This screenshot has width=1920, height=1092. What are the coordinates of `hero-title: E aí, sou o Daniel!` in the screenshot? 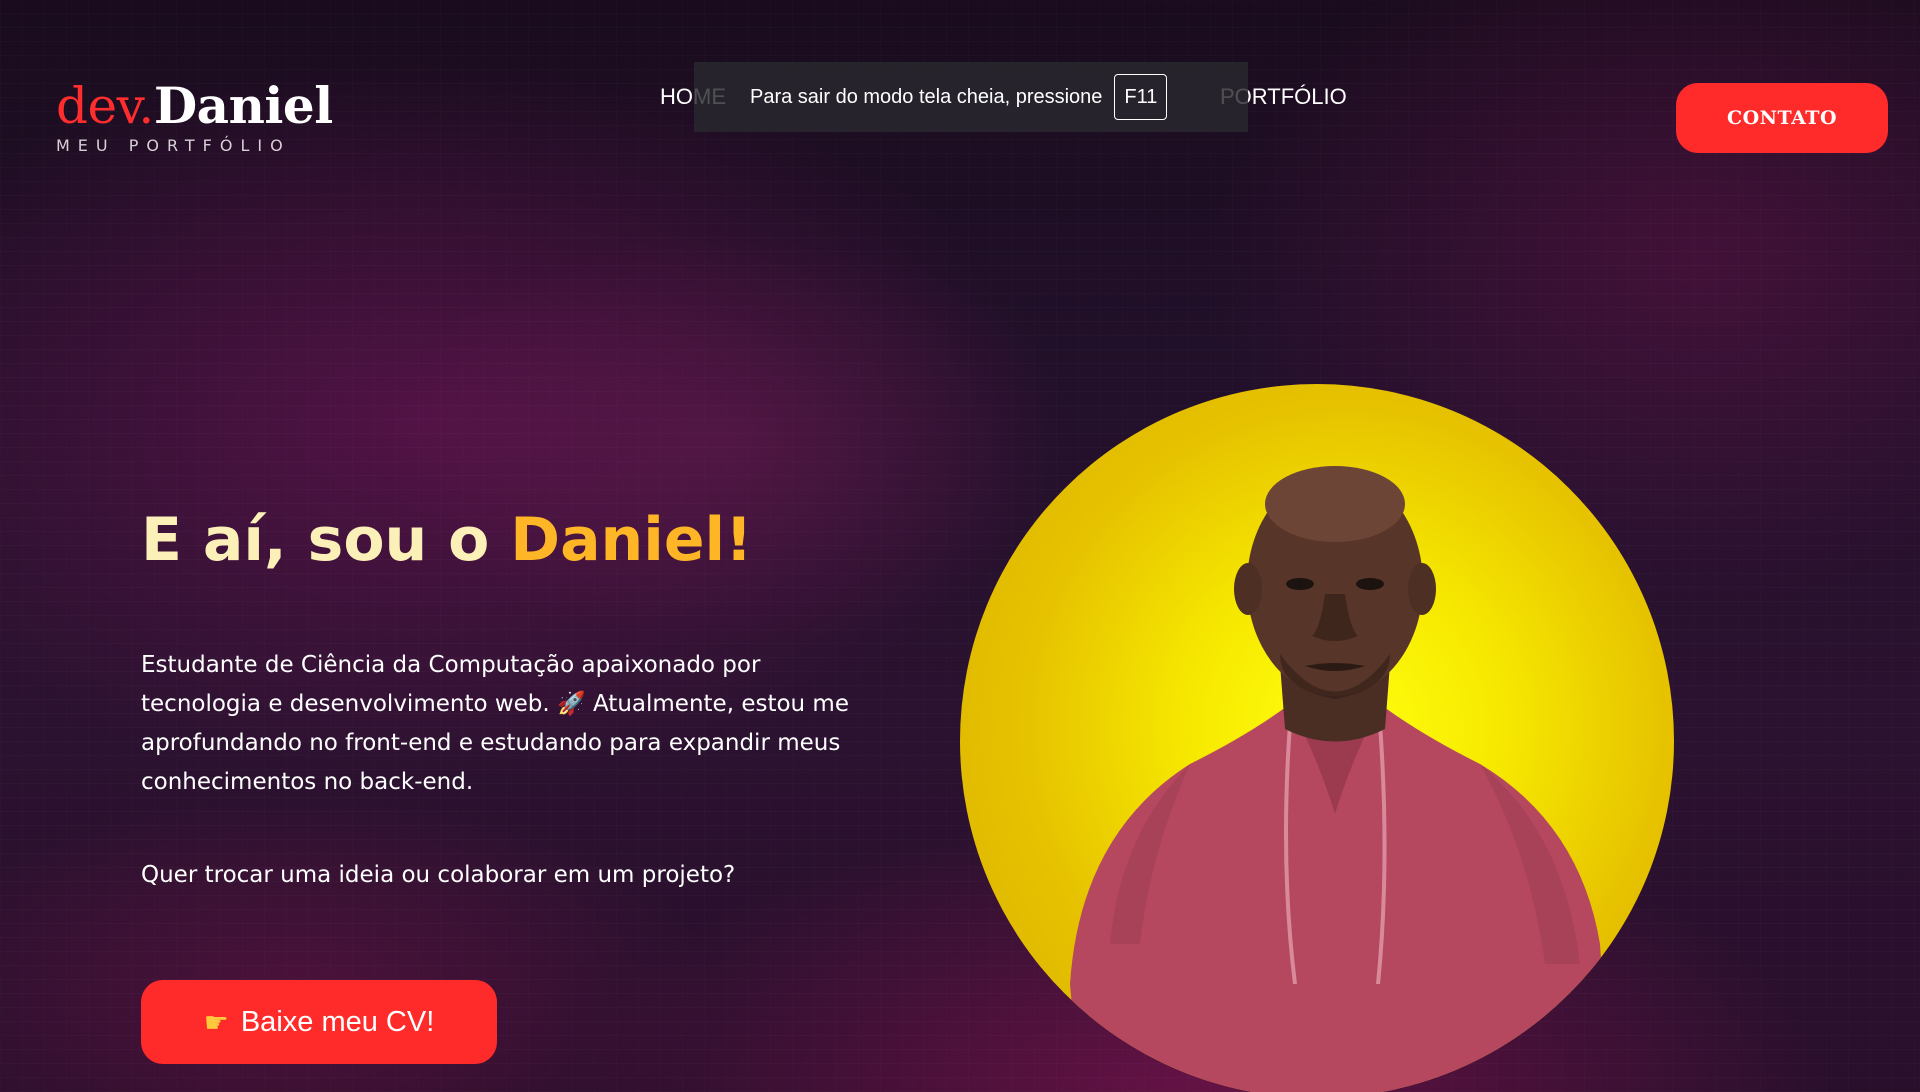 It's located at (446, 540).